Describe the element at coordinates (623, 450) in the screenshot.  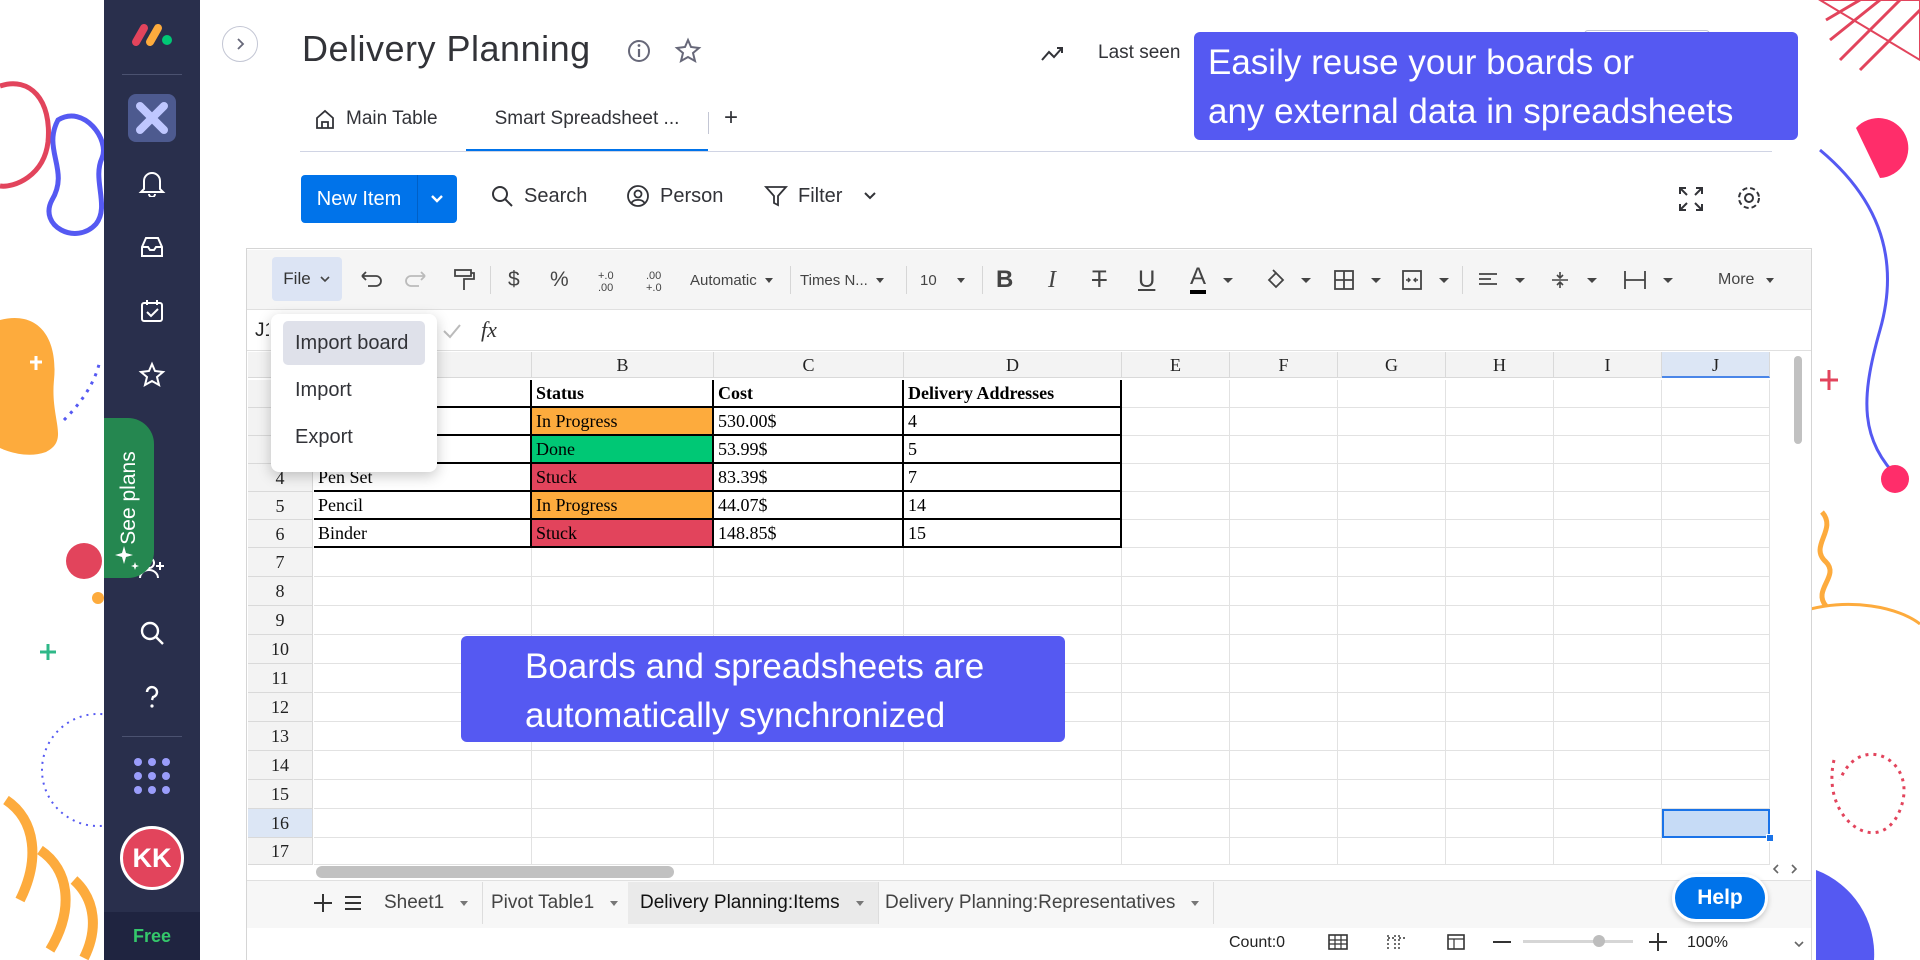
I see `status-cell: Done` at that location.